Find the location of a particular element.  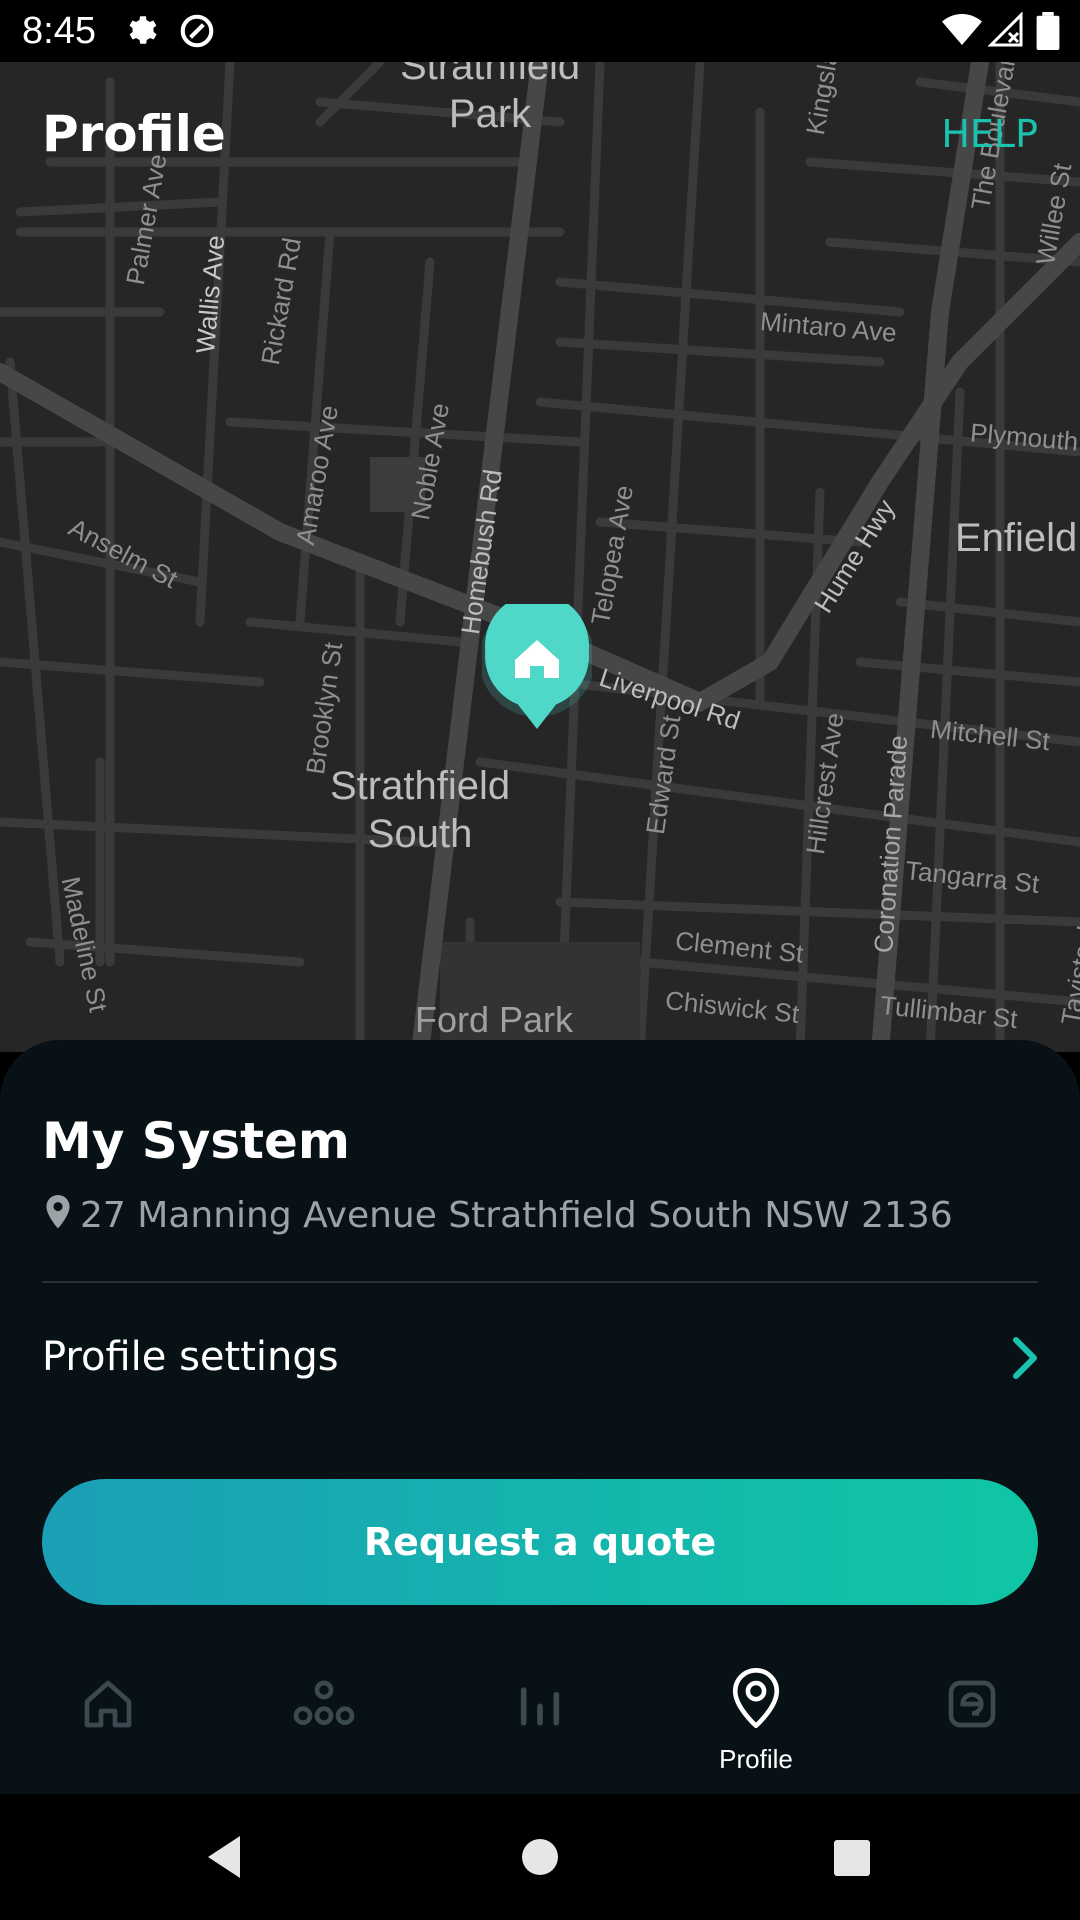

system-nav-bar is located at coordinates (540, 1857).